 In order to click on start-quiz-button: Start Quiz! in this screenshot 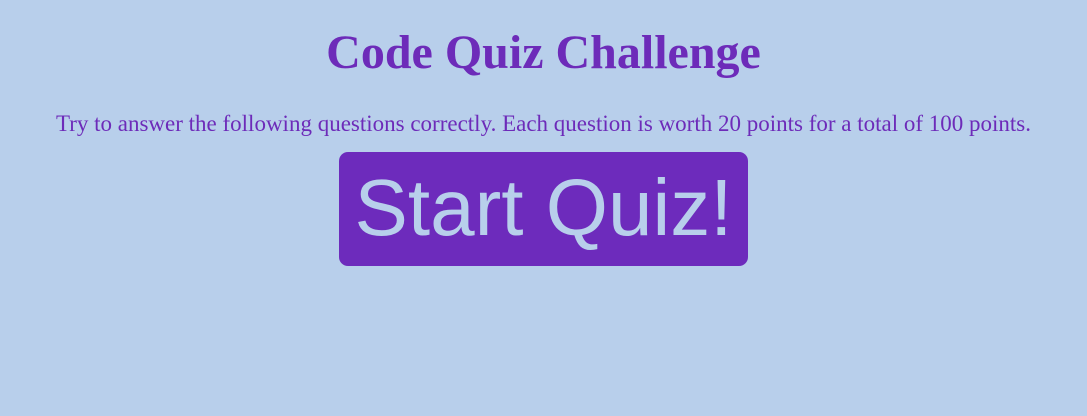, I will do `click(543, 209)`.